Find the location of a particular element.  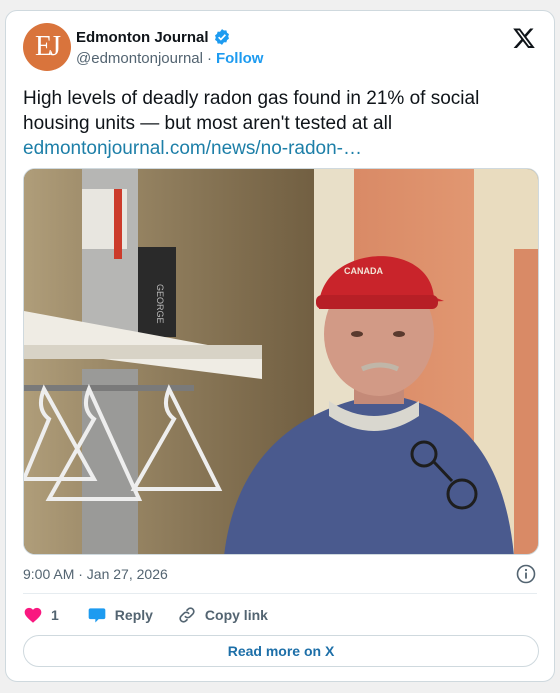

action-bar: 1 Reply Copy link is located at coordinates (145, 615).